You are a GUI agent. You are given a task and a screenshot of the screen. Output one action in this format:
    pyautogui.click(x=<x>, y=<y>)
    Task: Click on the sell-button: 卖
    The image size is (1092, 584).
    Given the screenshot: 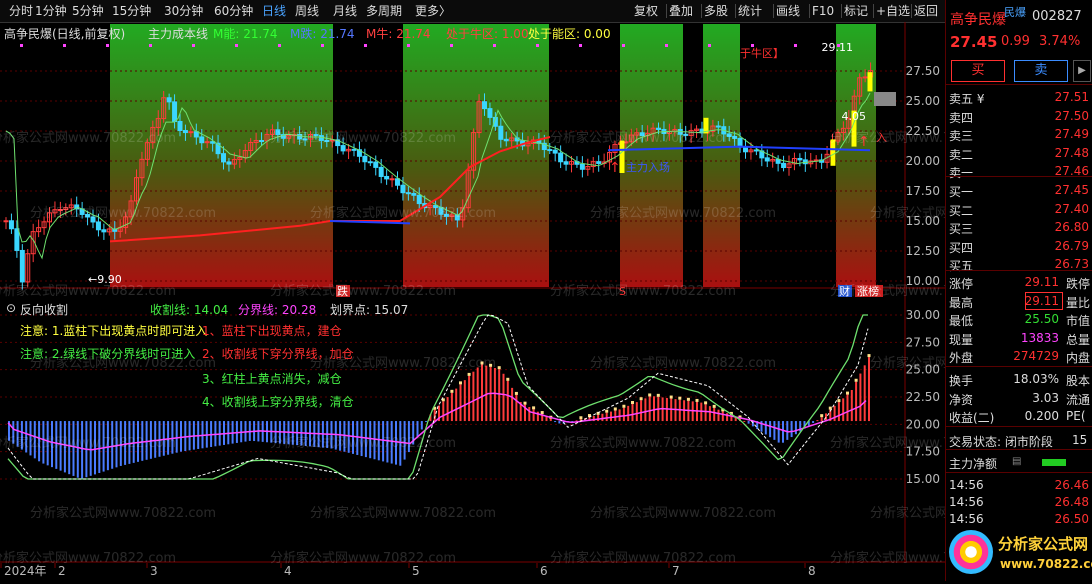 What is the action you would take?
    pyautogui.click(x=1041, y=71)
    